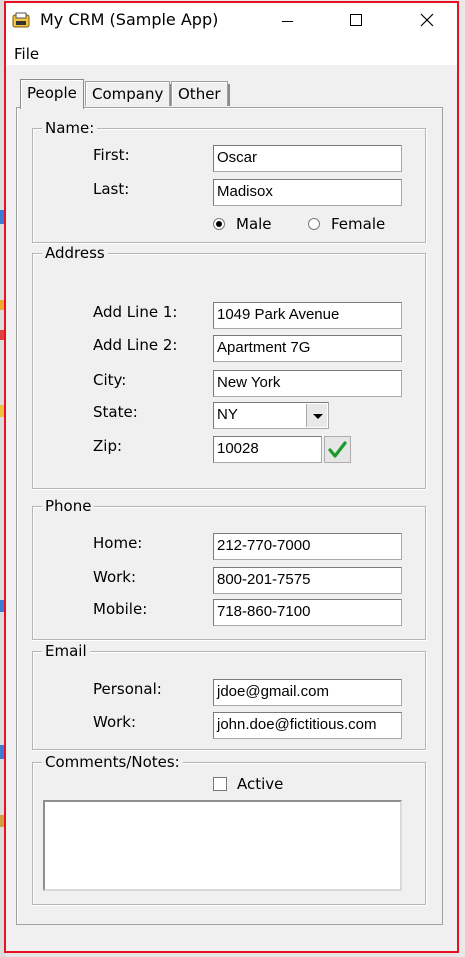 The height and width of the screenshot is (957, 465). I want to click on tab-strip: People Company Other, so click(229, 94).